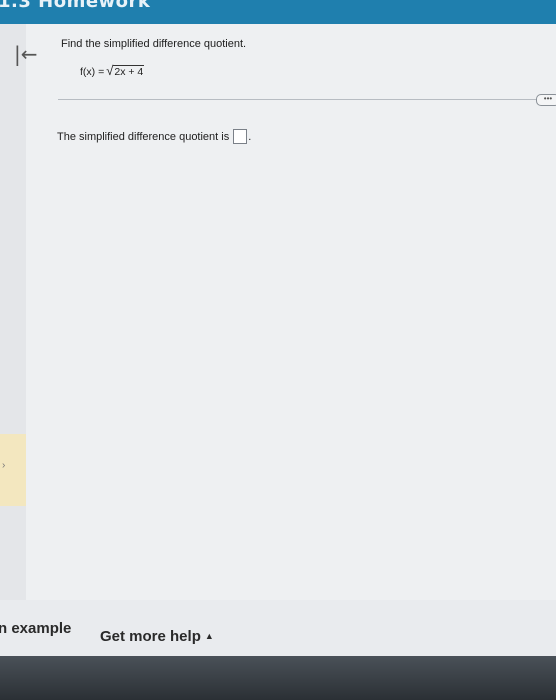  Describe the element at coordinates (297, 99) in the screenshot. I see `divider` at that location.